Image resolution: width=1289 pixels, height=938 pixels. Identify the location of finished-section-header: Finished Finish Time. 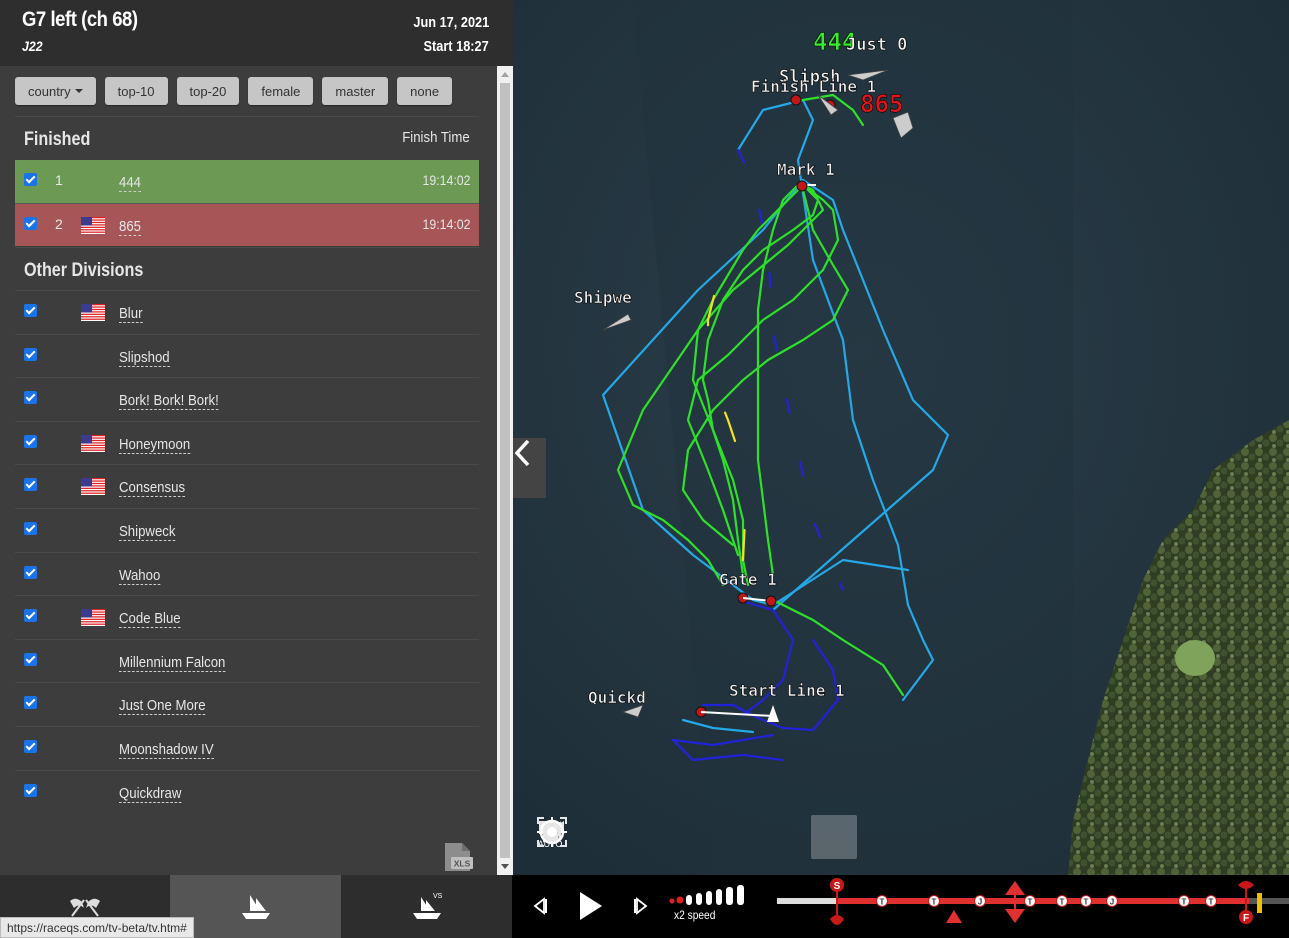
(247, 137).